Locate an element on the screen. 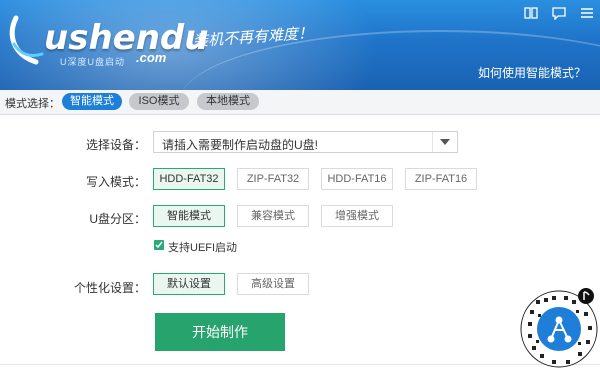  personalize-label: 个性化设置： is located at coordinates (109, 288).